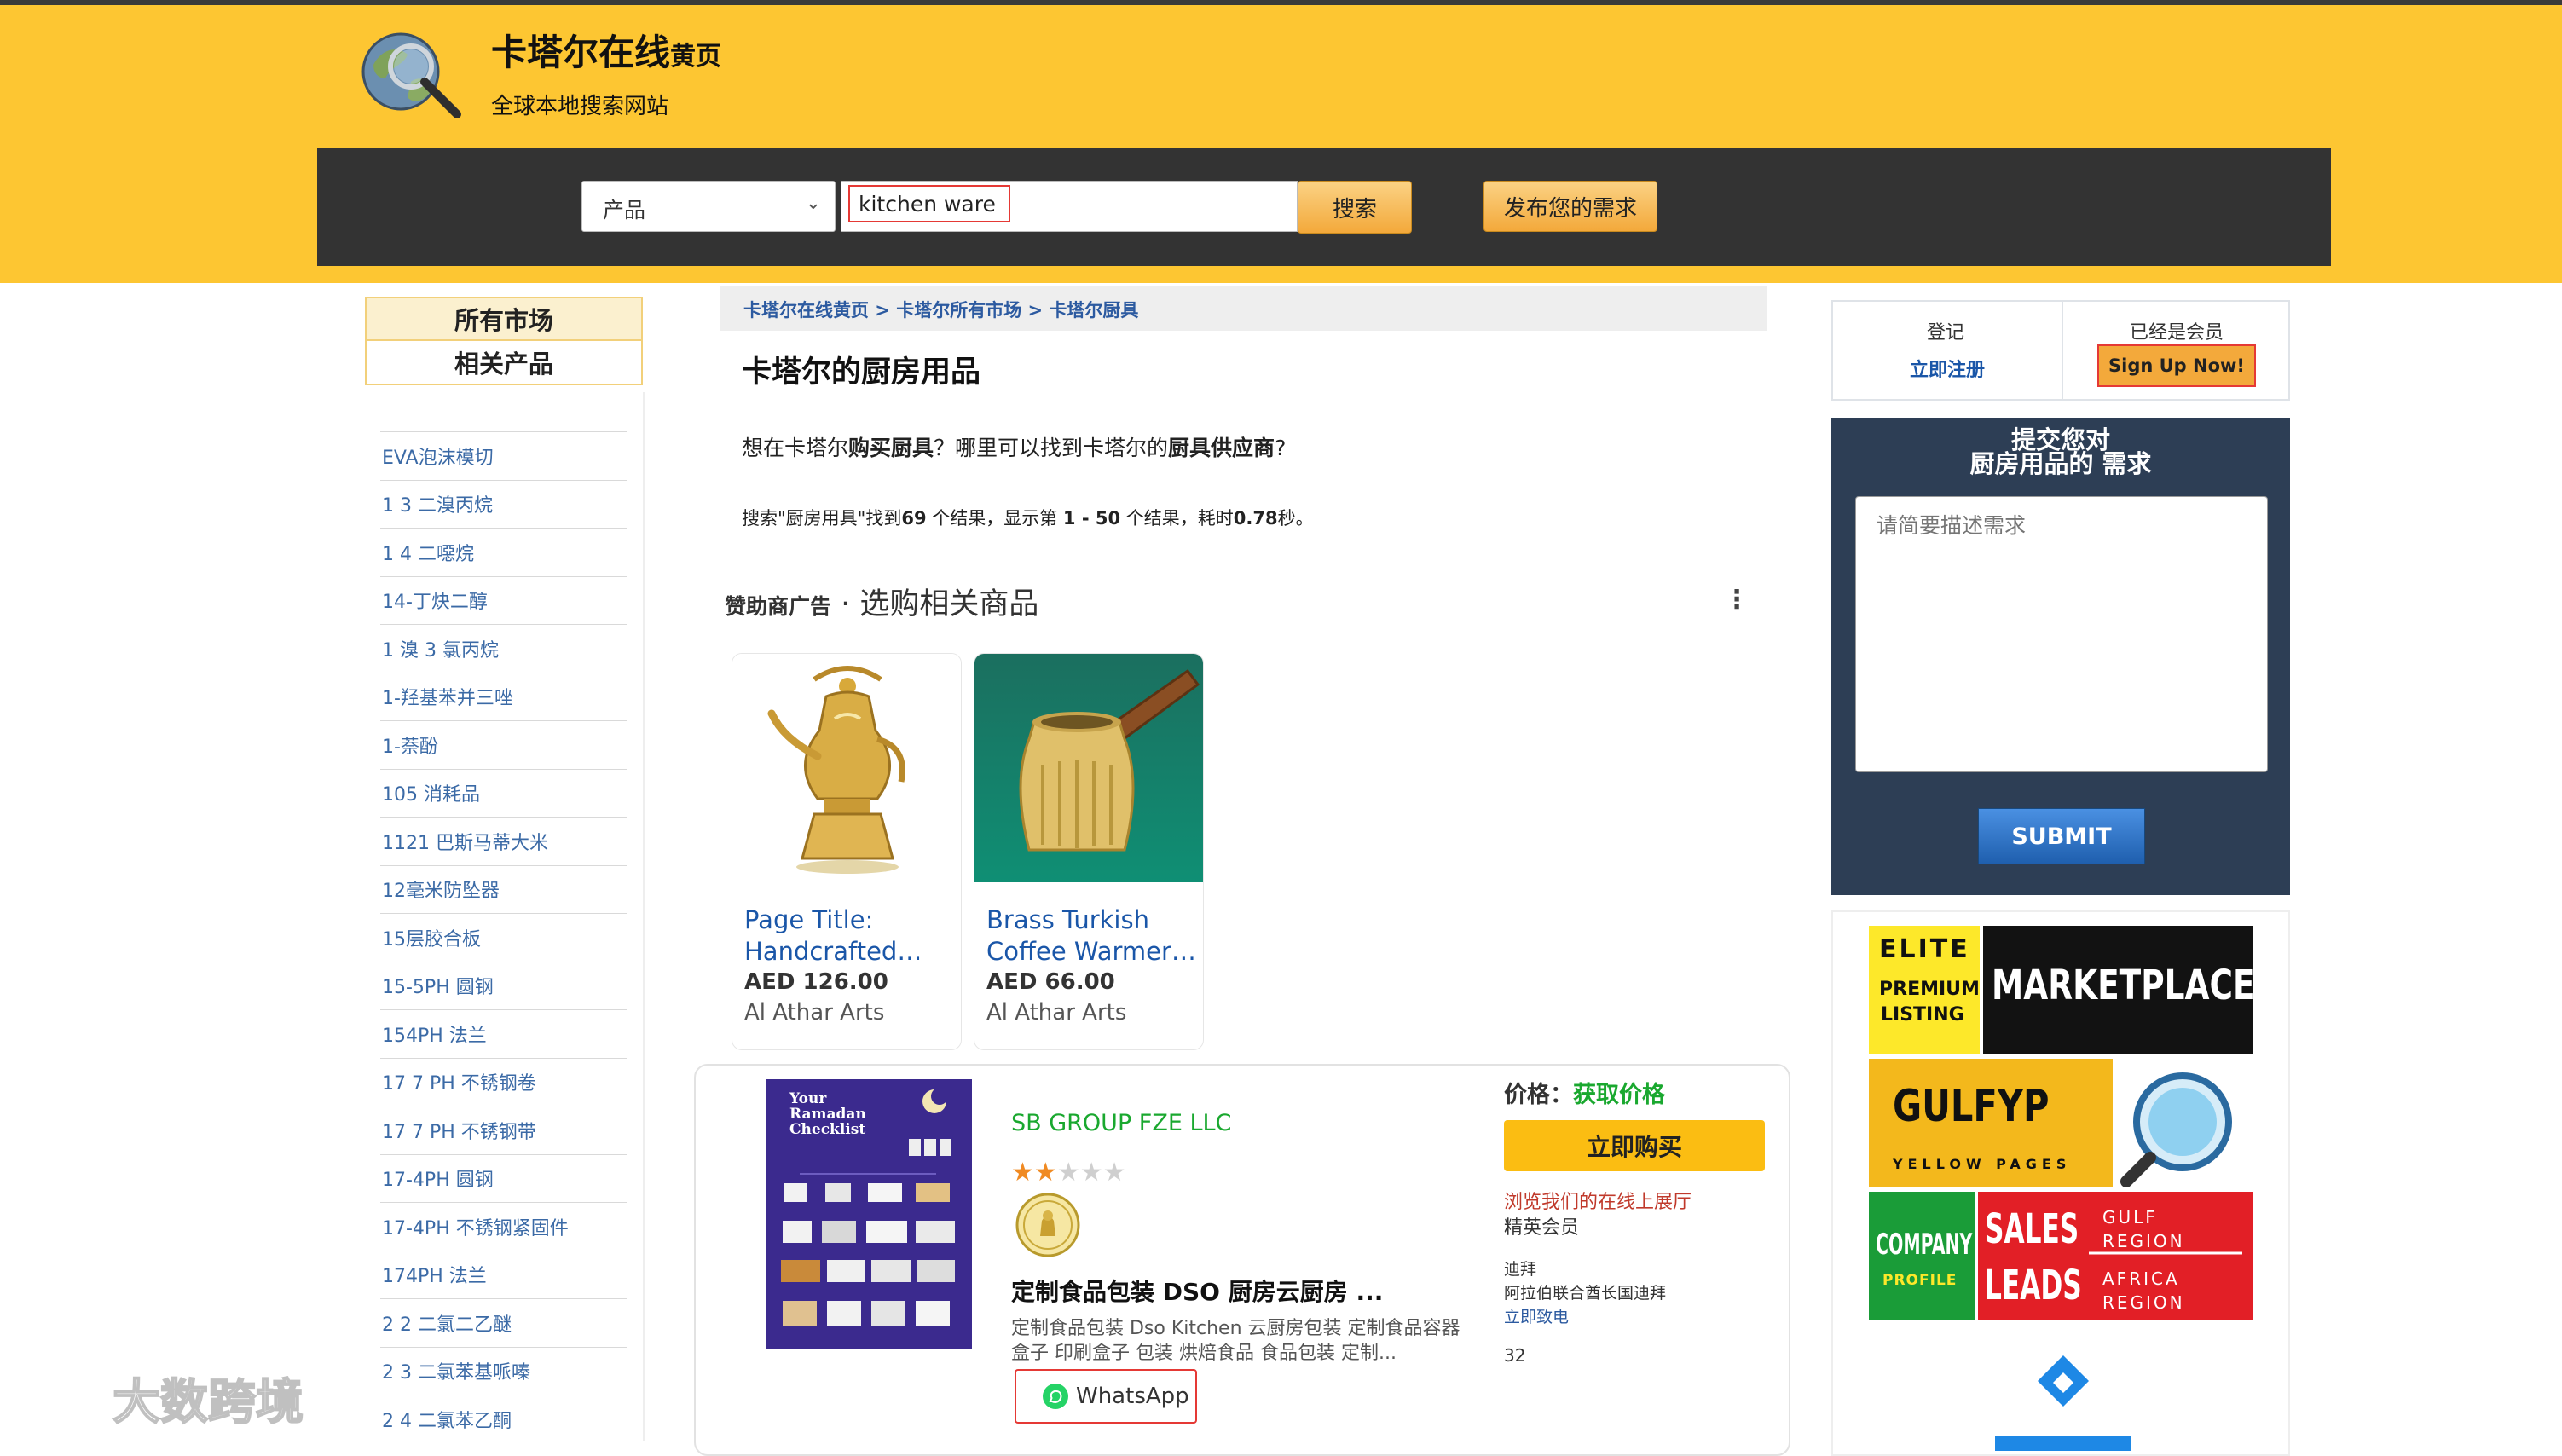 The width and height of the screenshot is (2562, 1456). I want to click on site-title: 卡塔尔在线黄页, so click(606, 50).